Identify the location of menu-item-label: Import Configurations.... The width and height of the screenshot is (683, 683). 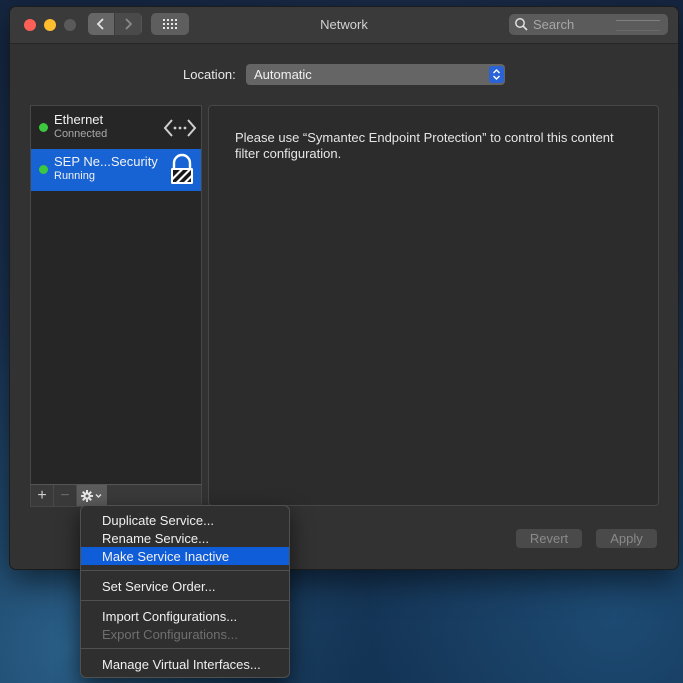
(170, 616).